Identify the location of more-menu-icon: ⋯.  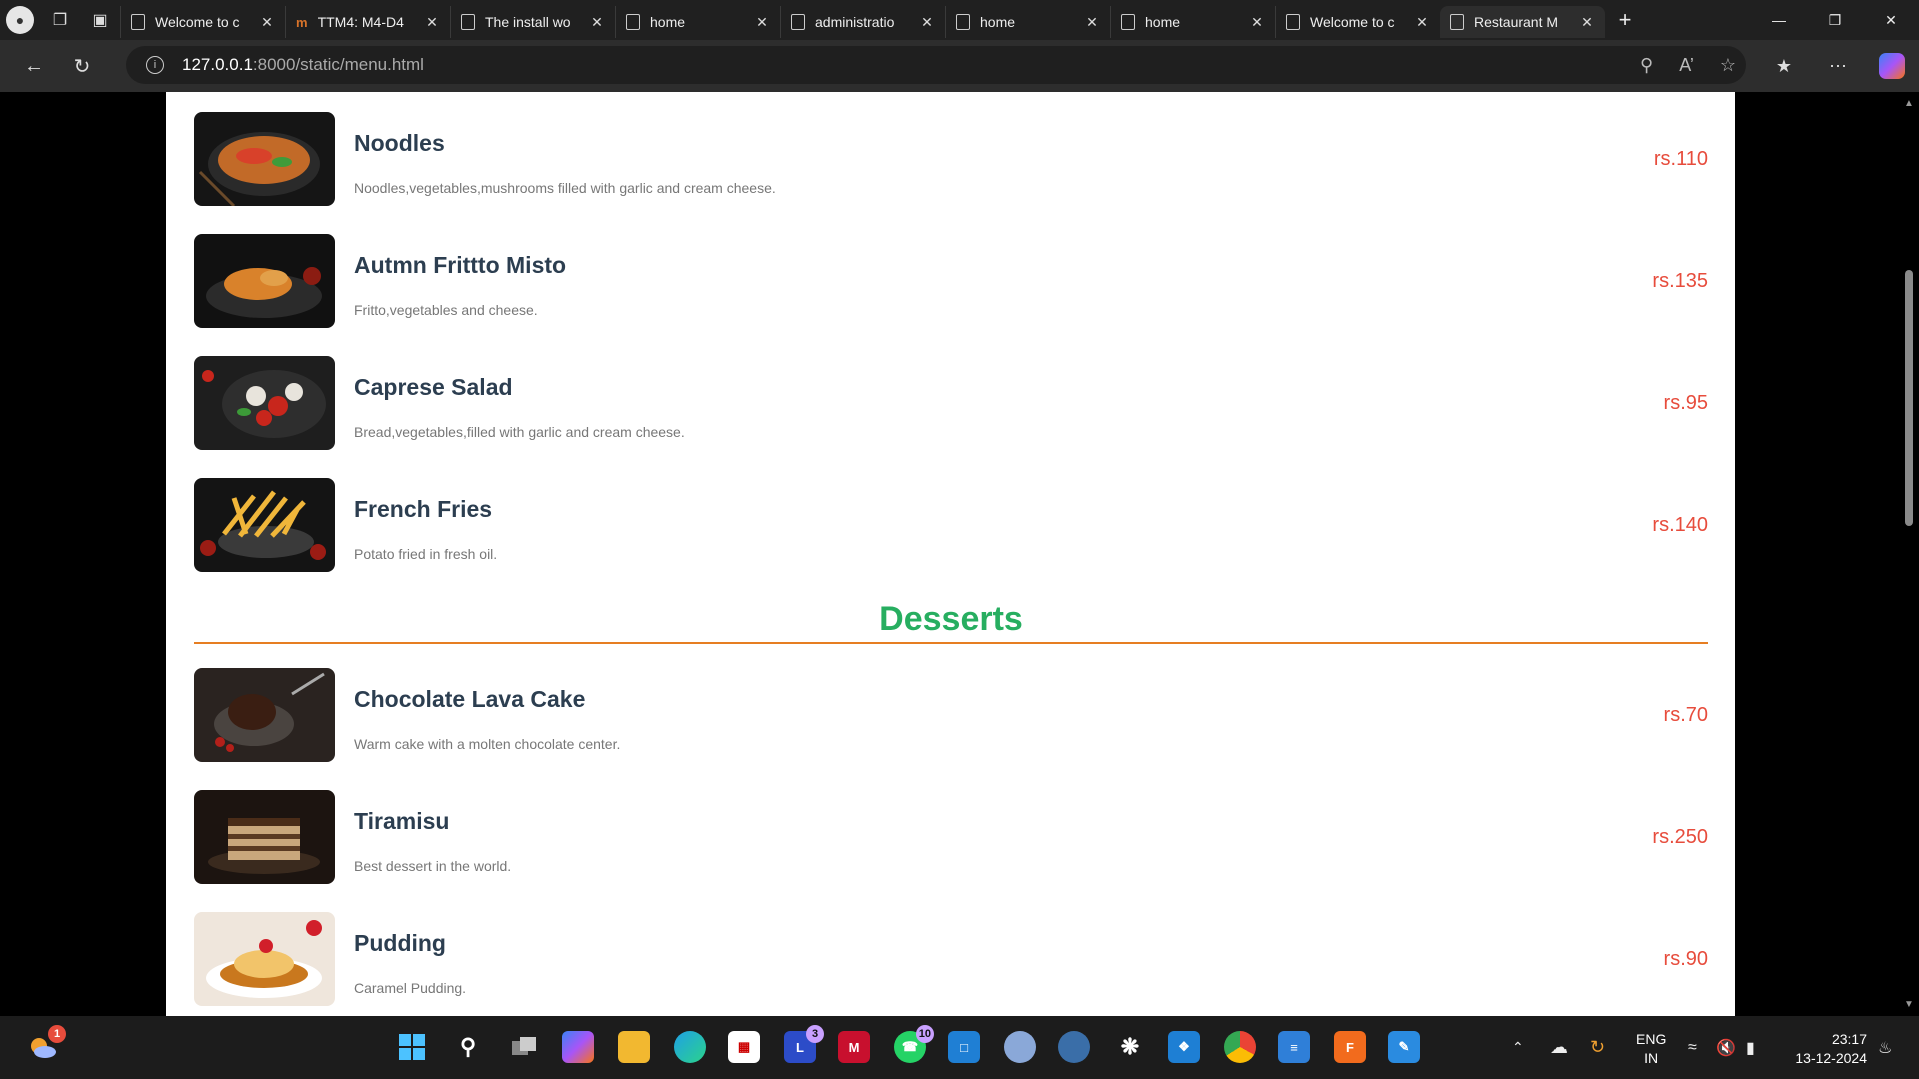
(1838, 66).